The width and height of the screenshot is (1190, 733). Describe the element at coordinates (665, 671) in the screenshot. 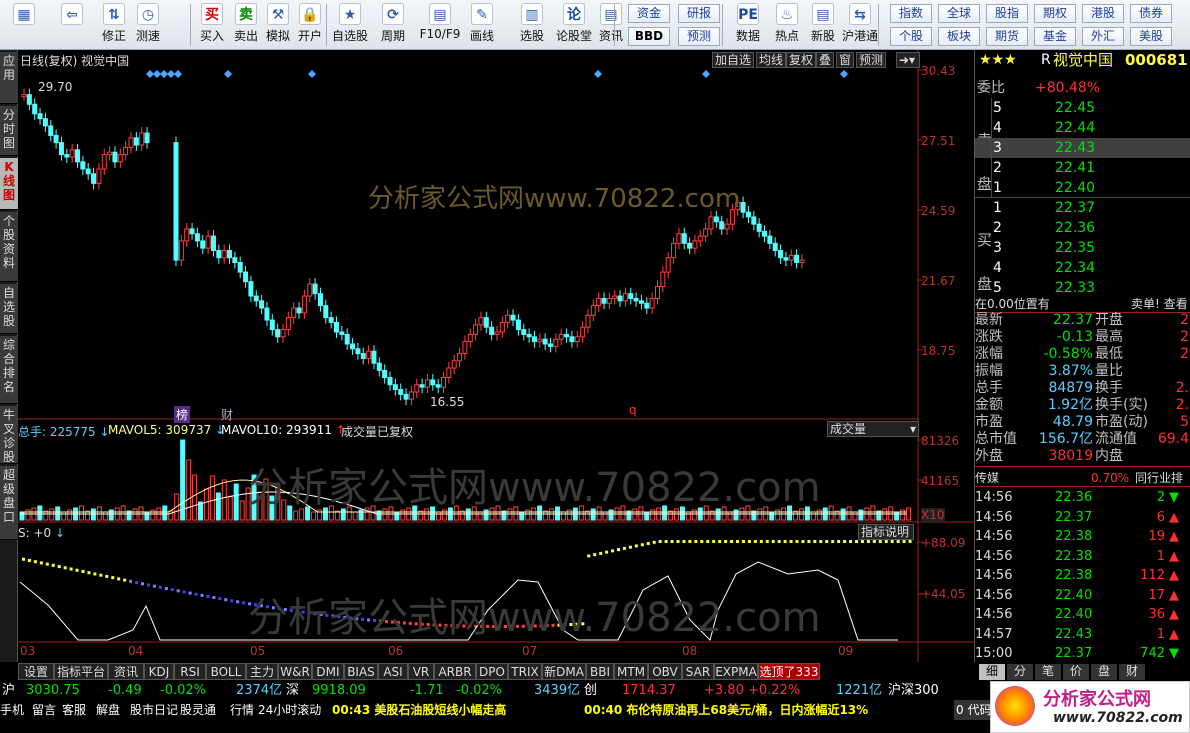

I see `tab-OBV: OBV` at that location.